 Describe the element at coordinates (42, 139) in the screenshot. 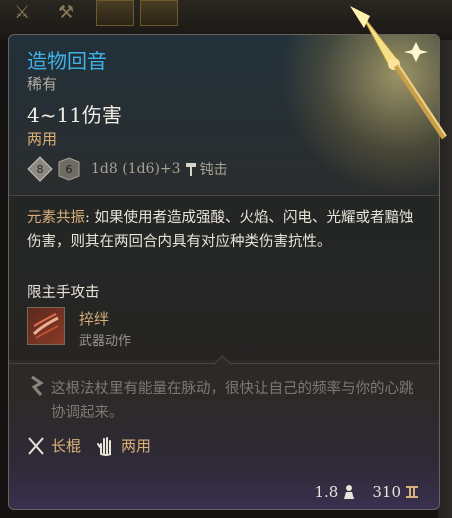

I see `item-handedness: 两用` at that location.